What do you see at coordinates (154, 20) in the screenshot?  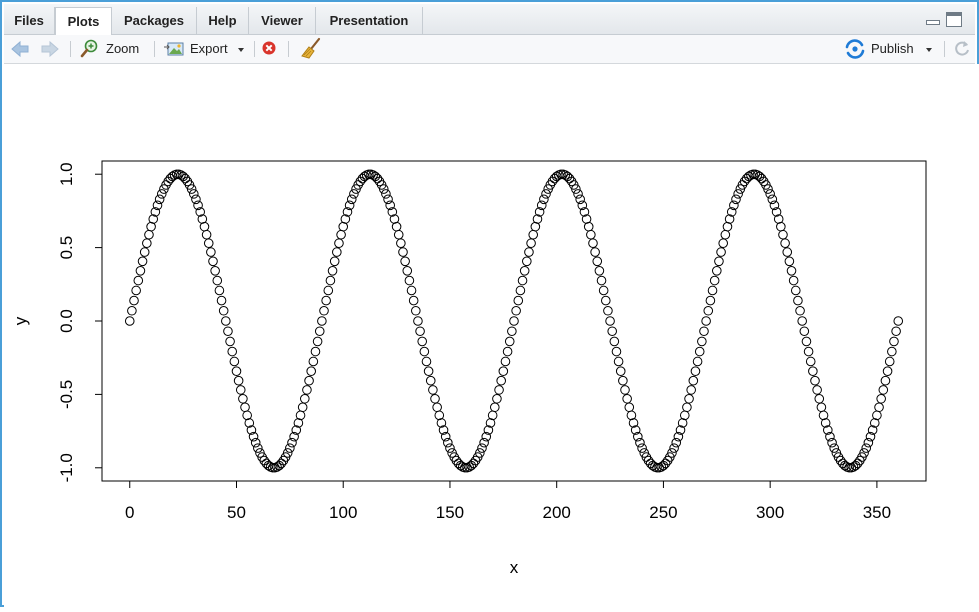 I see `tab-packages: Packages` at bounding box center [154, 20].